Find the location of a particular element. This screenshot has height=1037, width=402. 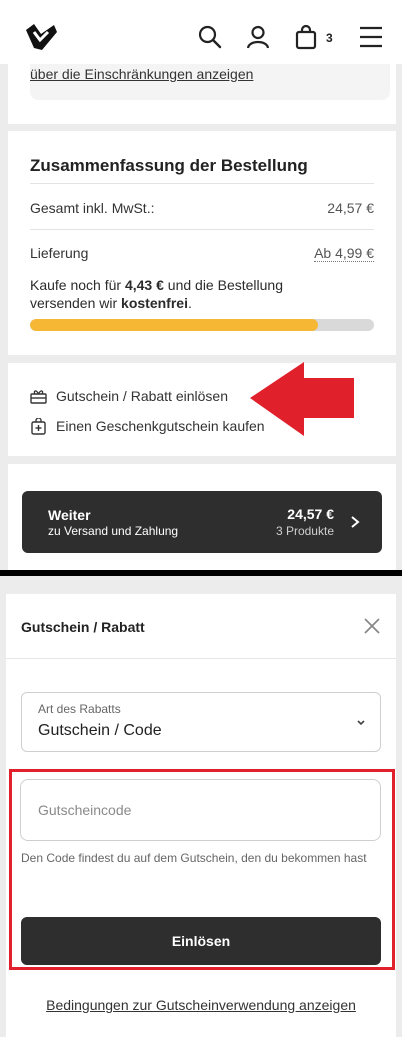

site-header: 3 is located at coordinates (201, 32).